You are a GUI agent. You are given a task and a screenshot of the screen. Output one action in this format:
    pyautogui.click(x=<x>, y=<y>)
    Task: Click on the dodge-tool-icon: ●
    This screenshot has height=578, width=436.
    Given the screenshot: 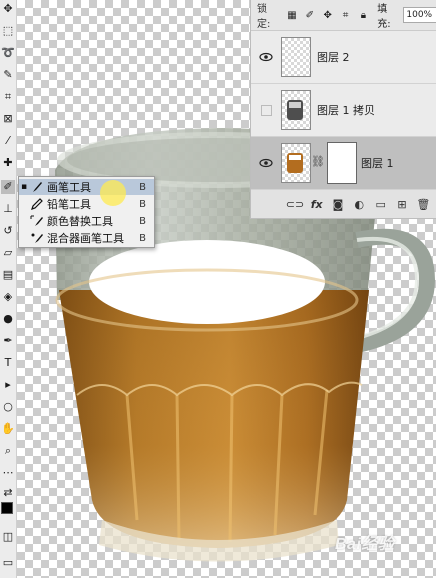 What is the action you would take?
    pyautogui.click(x=8, y=319)
    